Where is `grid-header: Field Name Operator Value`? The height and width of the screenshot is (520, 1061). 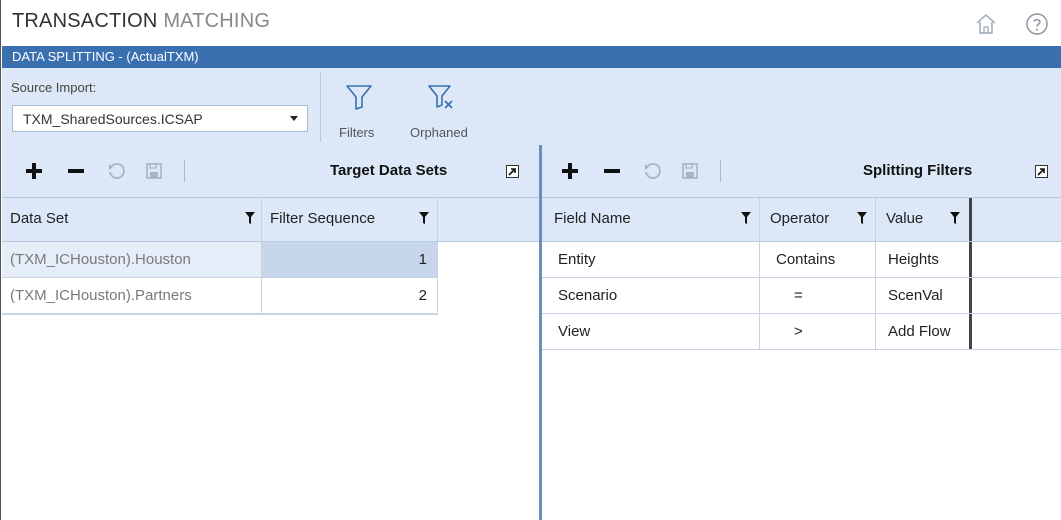 grid-header: Field Name Operator Value is located at coordinates (801, 220).